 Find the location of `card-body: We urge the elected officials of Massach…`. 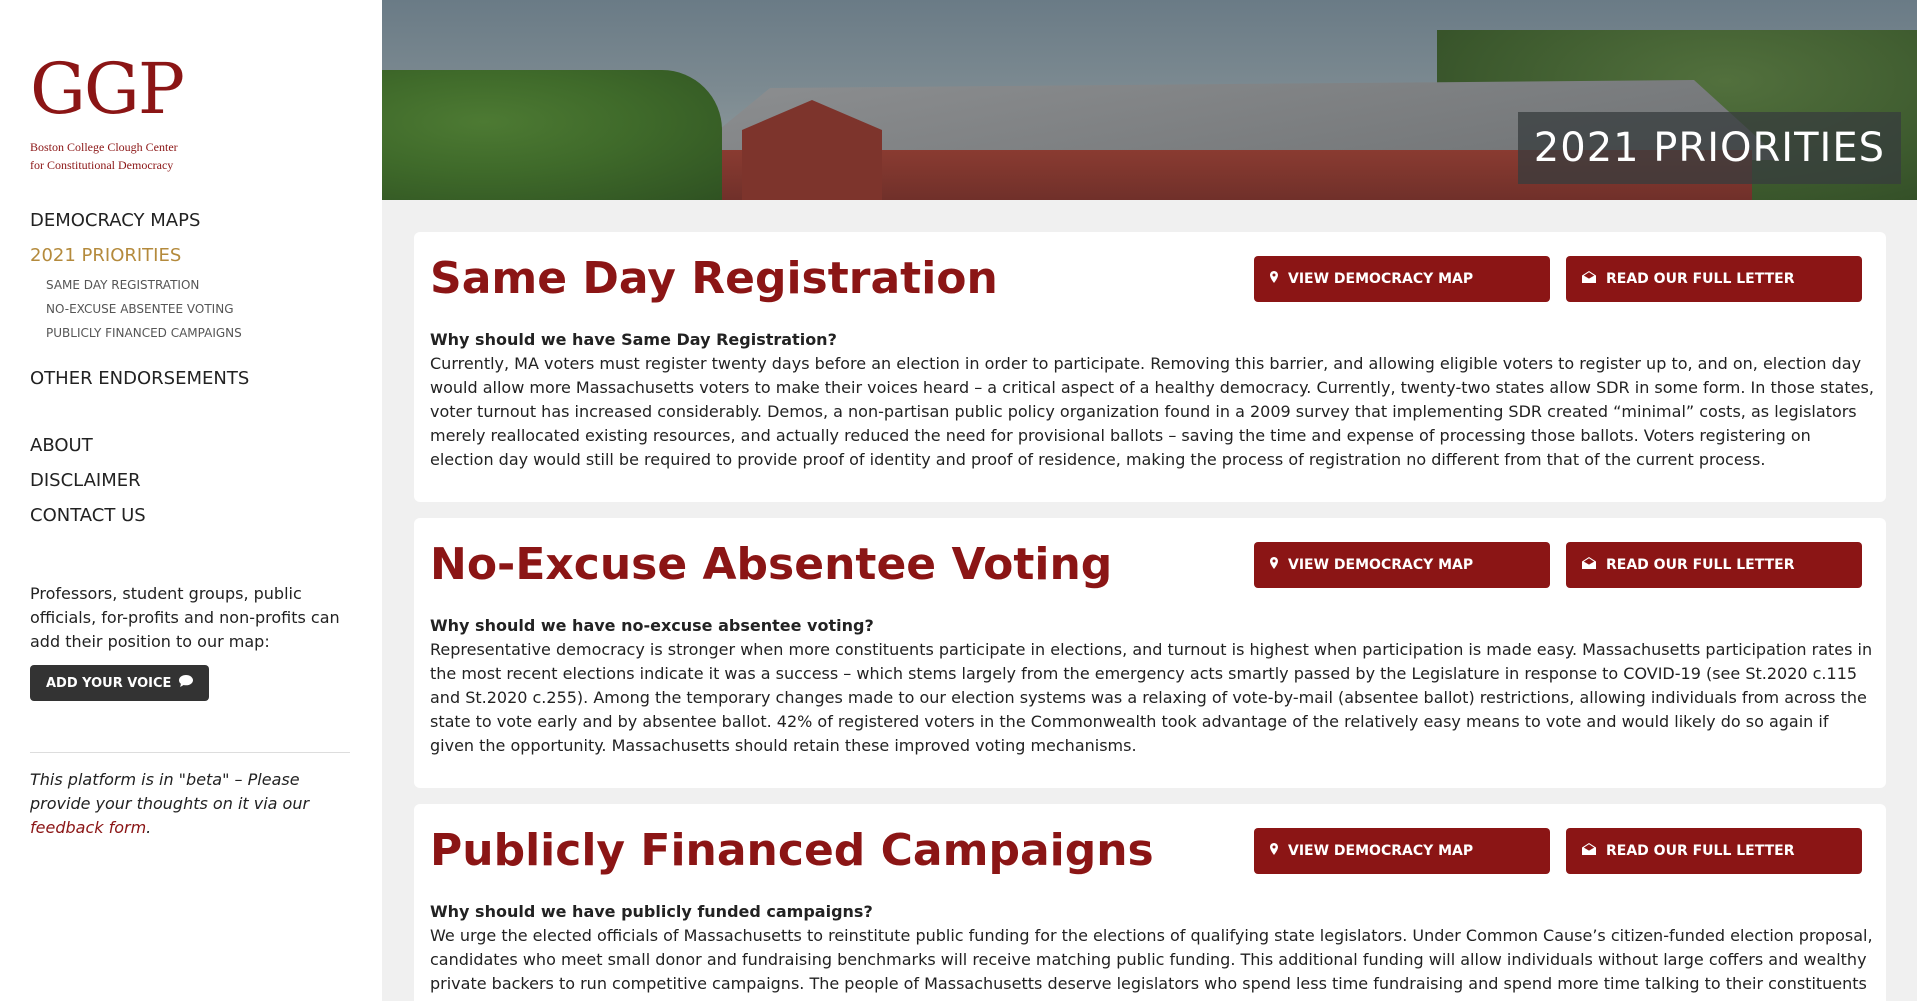

card-body: We urge the elected officials of Massach… is located at coordinates (1151, 963).